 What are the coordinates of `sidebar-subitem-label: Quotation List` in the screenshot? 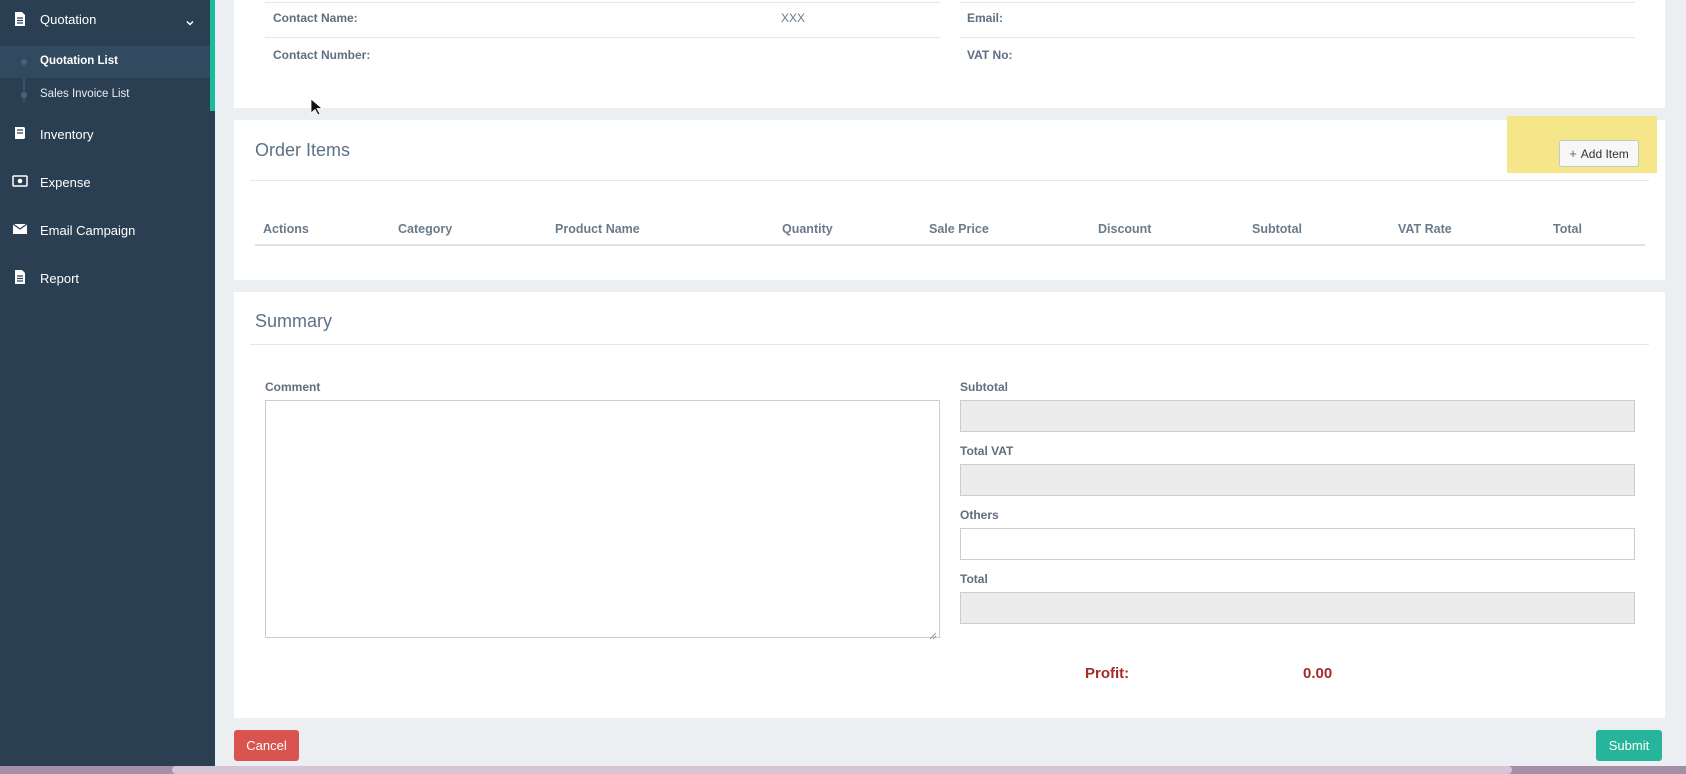 It's located at (79, 61).